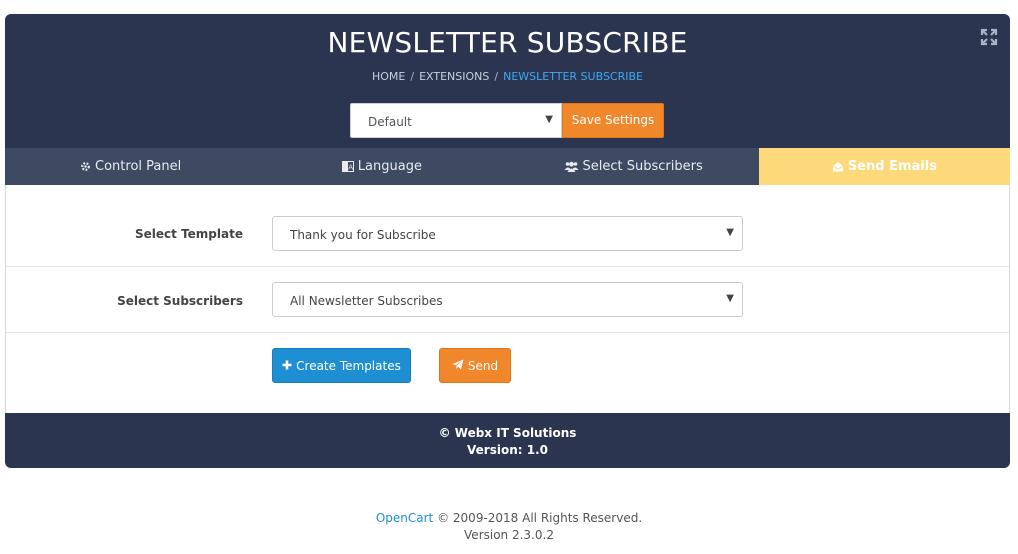  I want to click on create-templates-button: Create Templates, so click(341, 365).